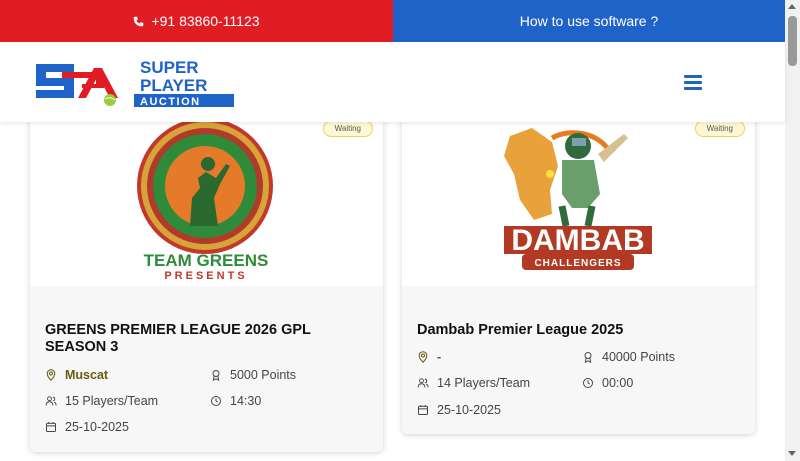 The height and width of the screenshot is (461, 800). What do you see at coordinates (173, 85) in the screenshot?
I see `svg-text: PLAYER` at bounding box center [173, 85].